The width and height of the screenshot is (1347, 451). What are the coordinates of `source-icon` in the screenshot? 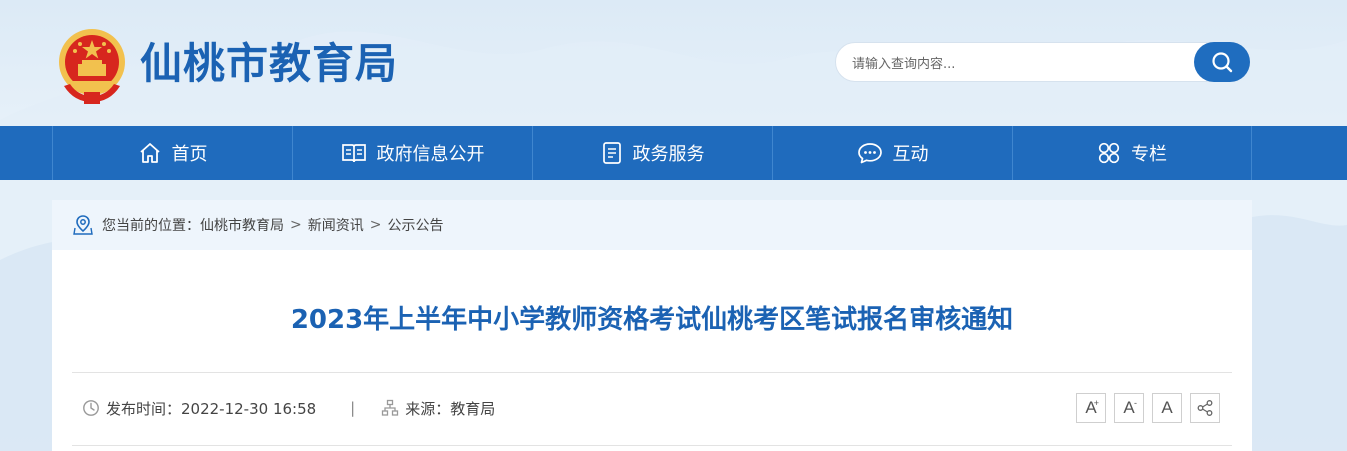 It's located at (390, 407).